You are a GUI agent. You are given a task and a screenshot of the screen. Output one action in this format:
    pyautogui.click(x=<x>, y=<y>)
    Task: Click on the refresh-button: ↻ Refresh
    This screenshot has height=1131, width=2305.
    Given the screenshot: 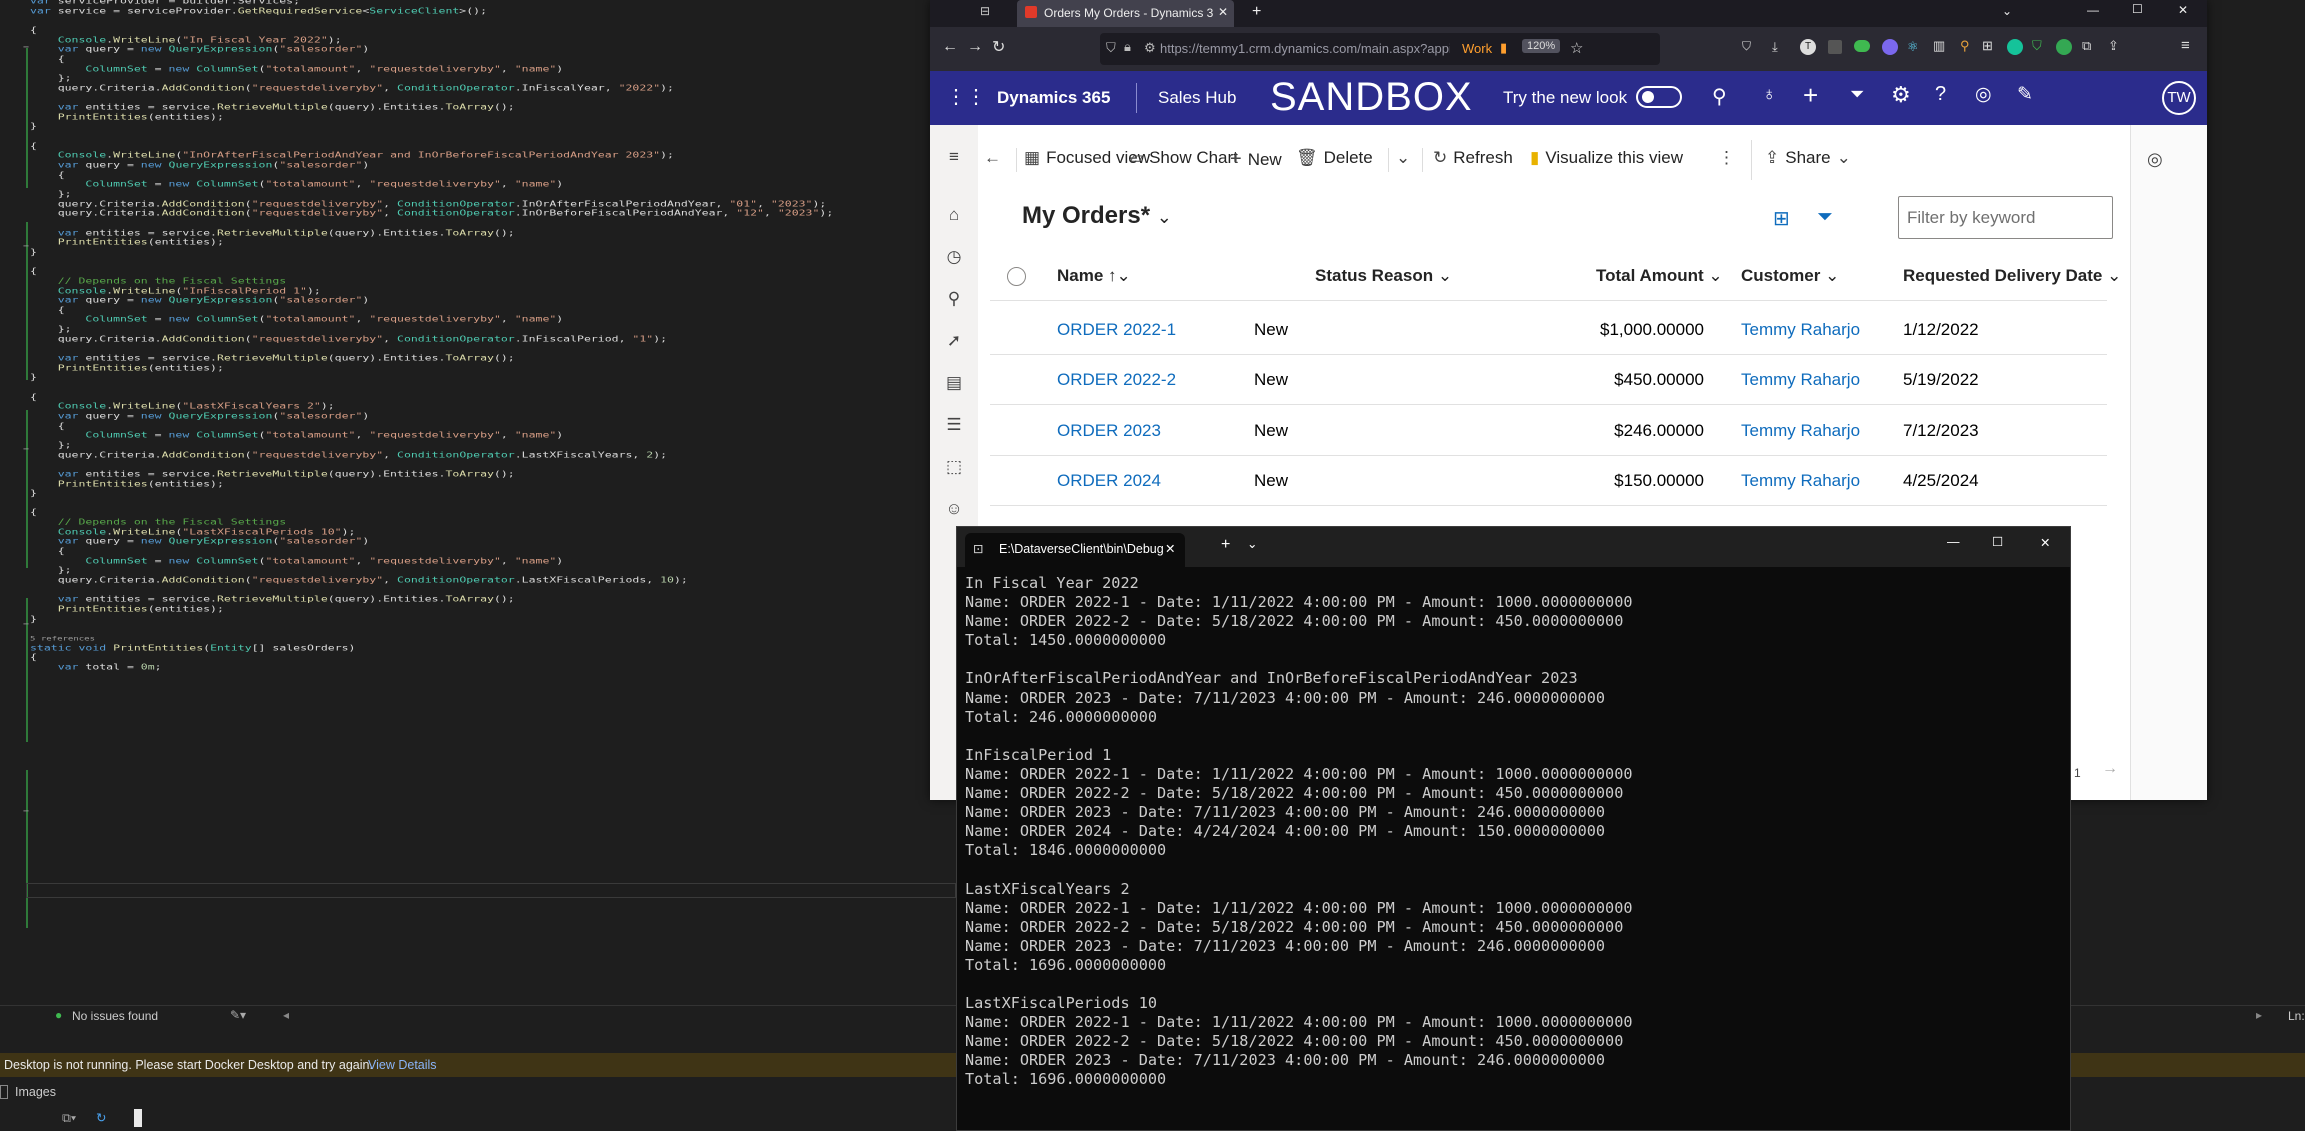 What is the action you would take?
    pyautogui.click(x=1473, y=158)
    